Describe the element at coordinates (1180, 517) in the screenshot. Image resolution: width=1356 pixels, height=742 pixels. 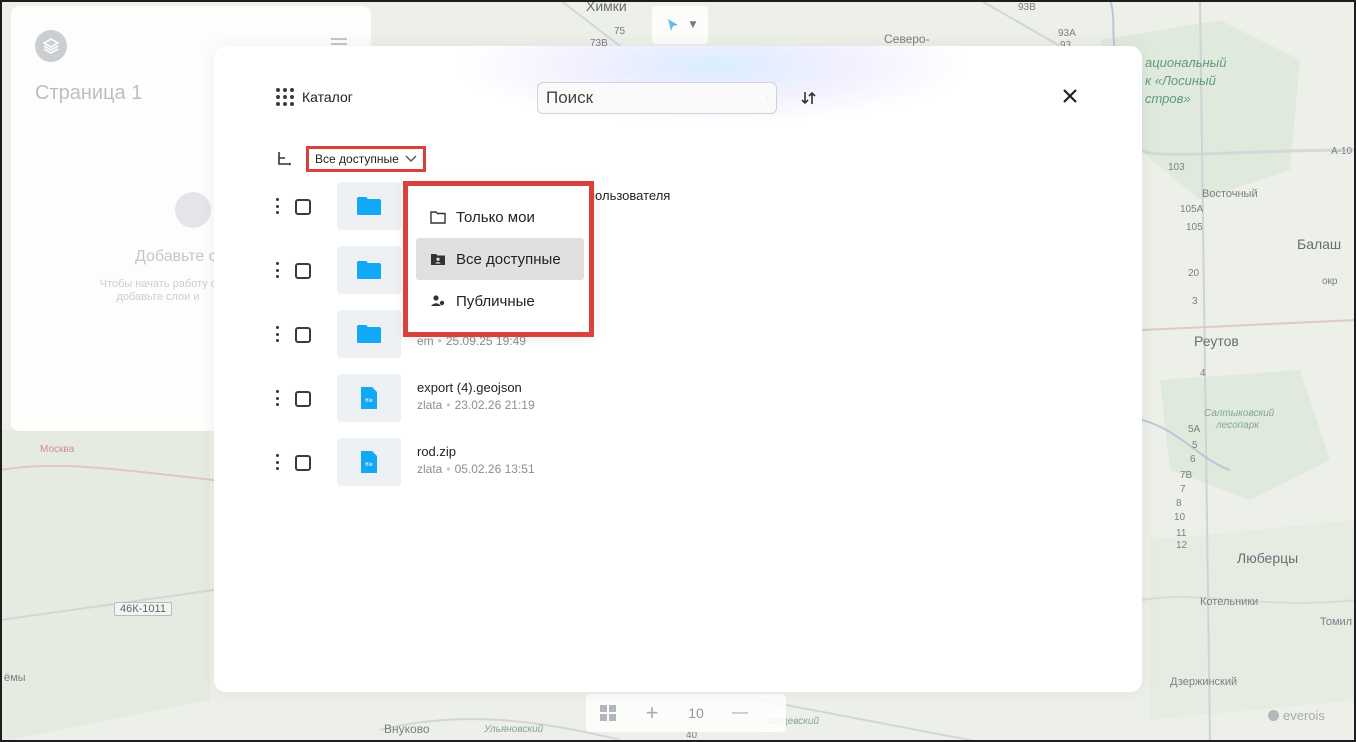
I see `map-label: 10` at that location.